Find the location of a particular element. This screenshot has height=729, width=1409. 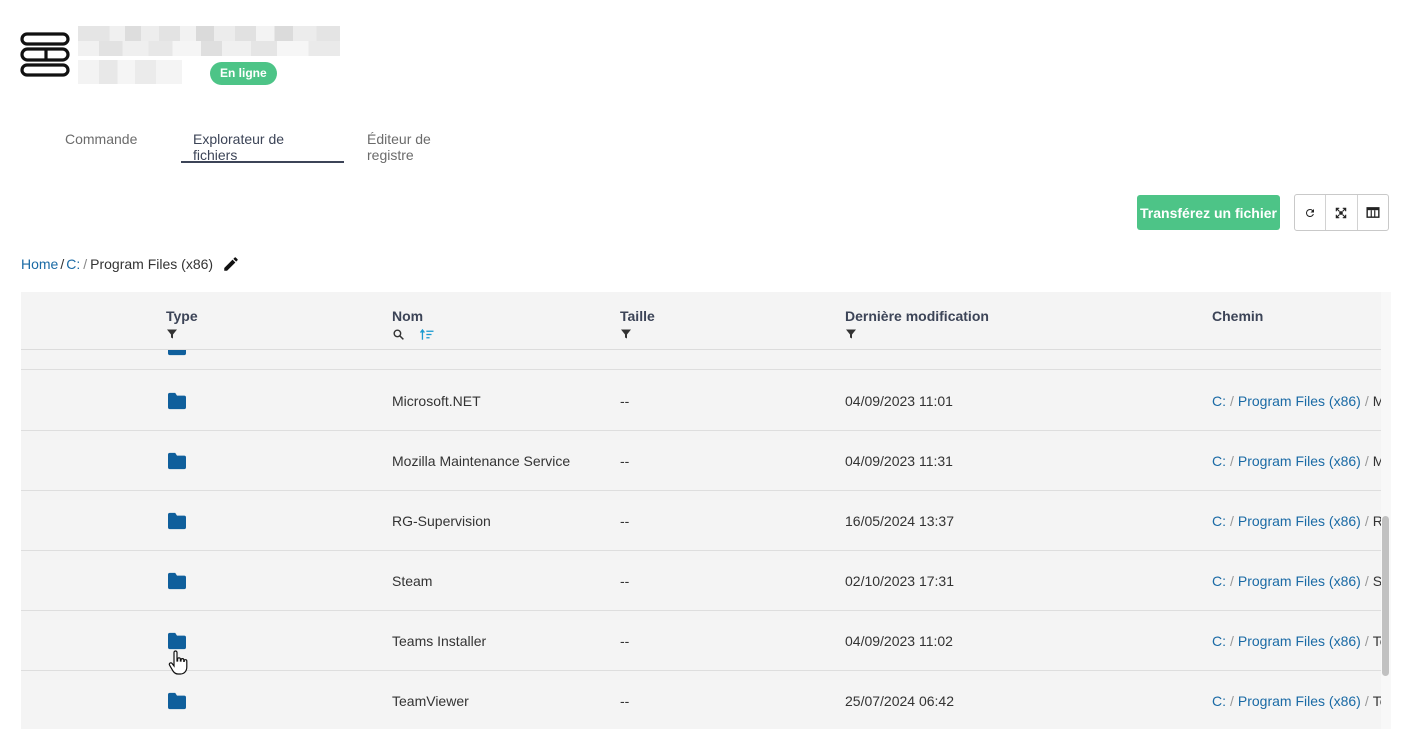

table-scrollbar is located at coordinates (1386, 510).